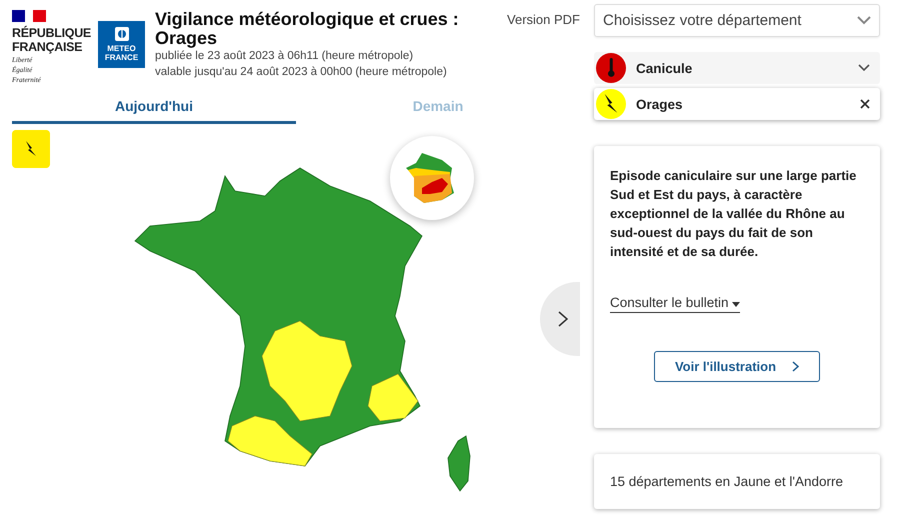 This screenshot has width=903, height=520. Describe the element at coordinates (121, 44) in the screenshot. I see `meteo-logo: METEO FRANCE` at that location.